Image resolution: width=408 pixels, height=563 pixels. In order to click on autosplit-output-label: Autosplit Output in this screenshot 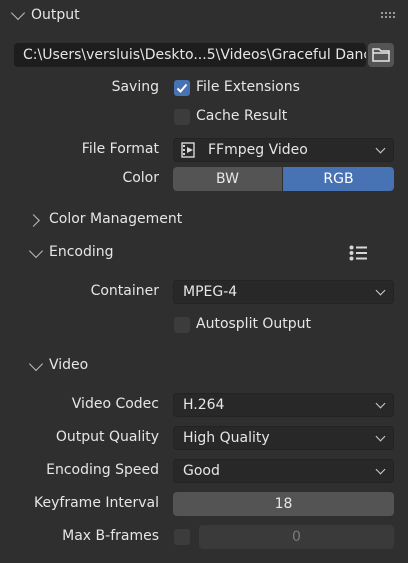, I will do `click(253, 324)`.